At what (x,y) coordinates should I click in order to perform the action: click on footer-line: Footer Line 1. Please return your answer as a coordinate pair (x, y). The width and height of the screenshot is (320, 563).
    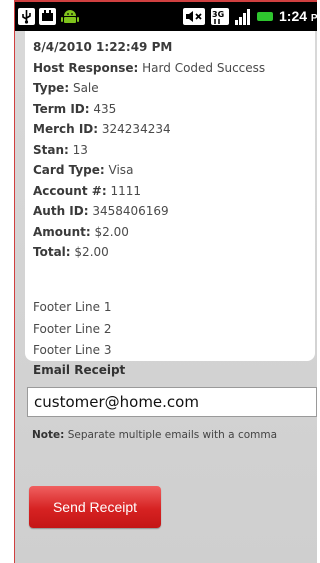
    Looking at the image, I should click on (72, 307).